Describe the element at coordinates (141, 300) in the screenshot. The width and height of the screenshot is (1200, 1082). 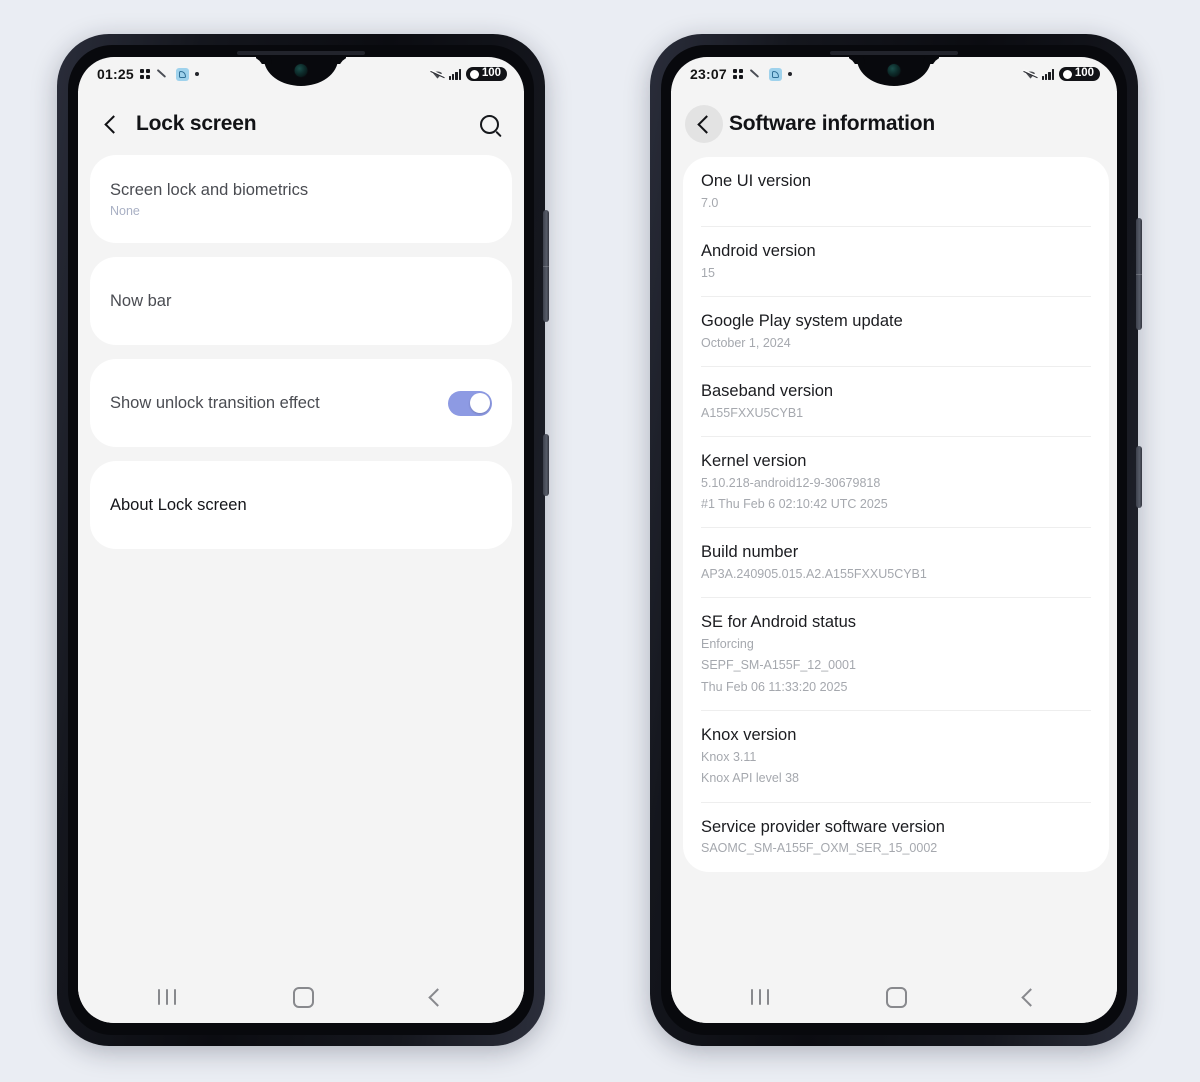
I see `list-item-label: Now bar` at that location.